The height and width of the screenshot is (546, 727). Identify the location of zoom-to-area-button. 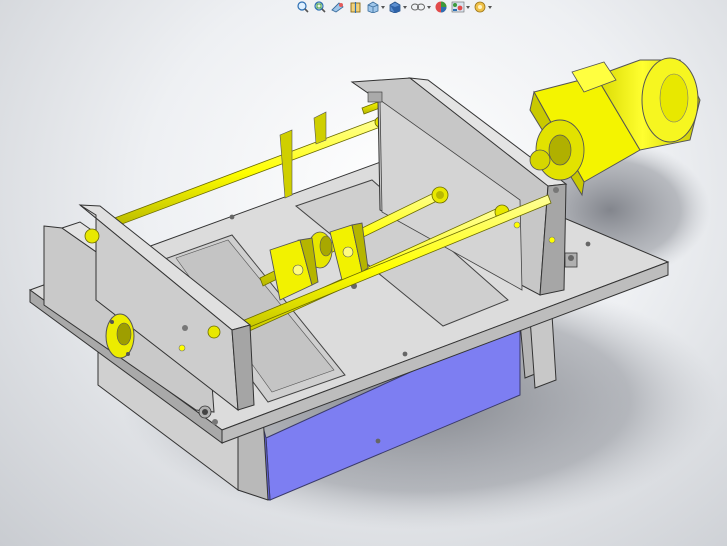
(320, 7).